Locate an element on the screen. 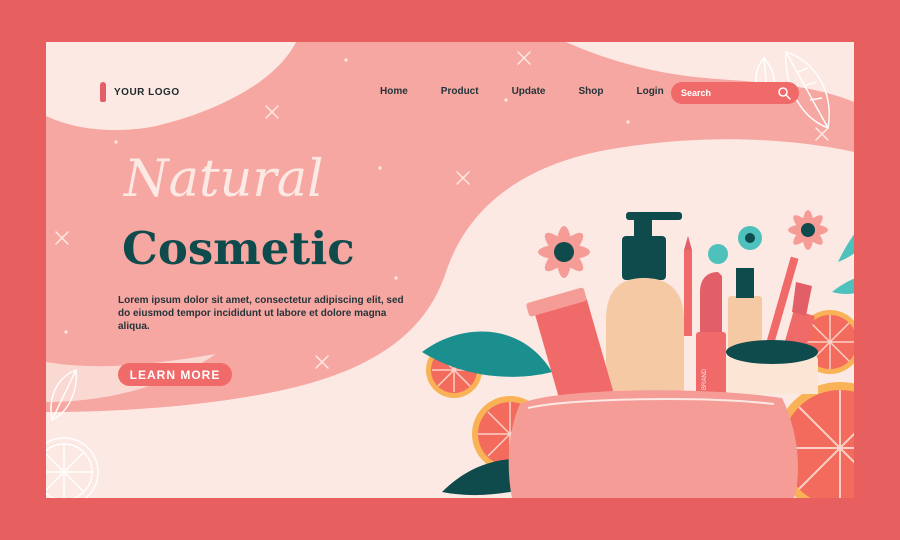 The image size is (900, 540). main-nav: Home Product Update Shop Login is located at coordinates (538, 91).